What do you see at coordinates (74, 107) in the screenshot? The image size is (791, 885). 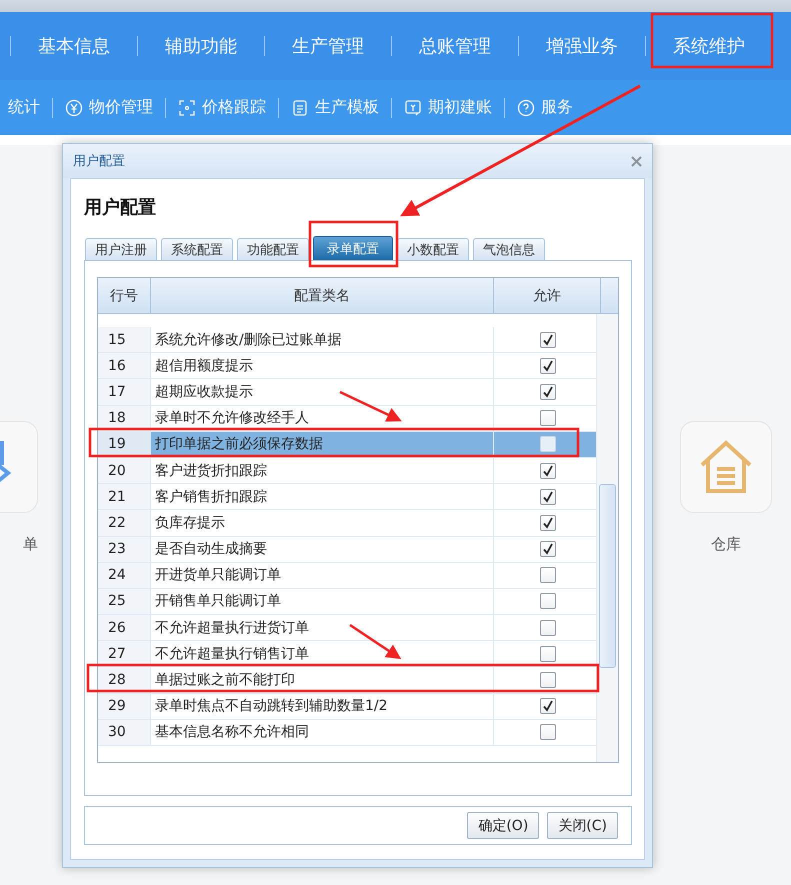 I see `yen-icon` at bounding box center [74, 107].